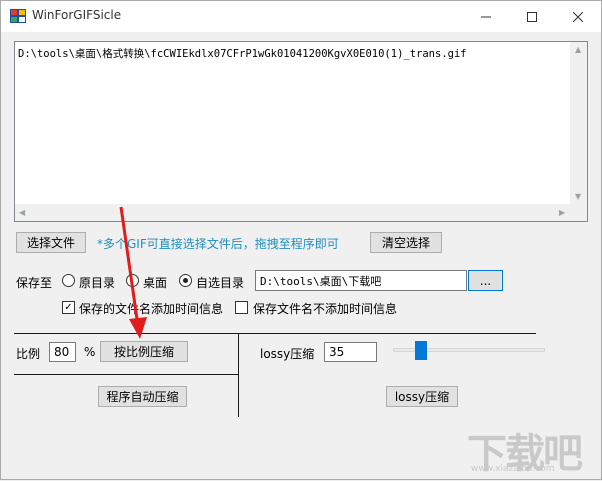 Image resolution: width=602 pixels, height=481 pixels. I want to click on maximize-button, so click(532, 16).